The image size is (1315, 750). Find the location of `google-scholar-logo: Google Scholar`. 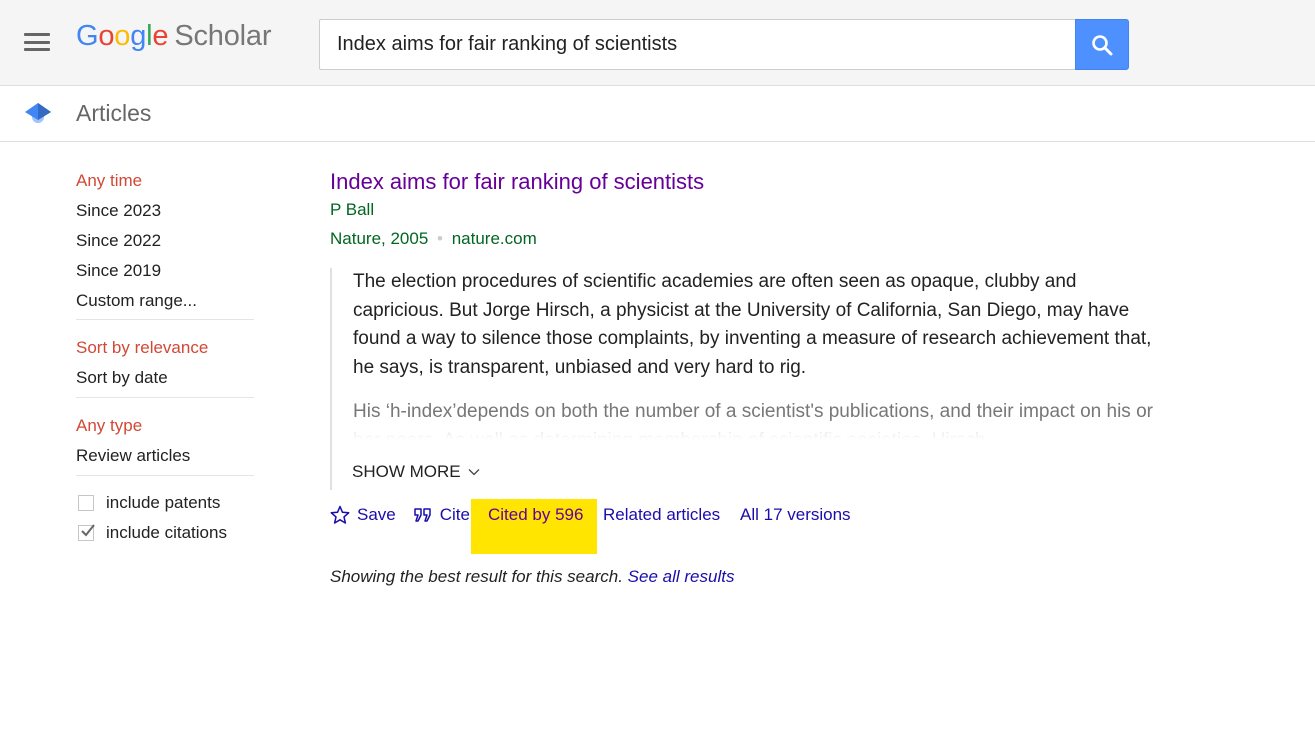

google-scholar-logo: Google Scholar is located at coordinates (173, 36).